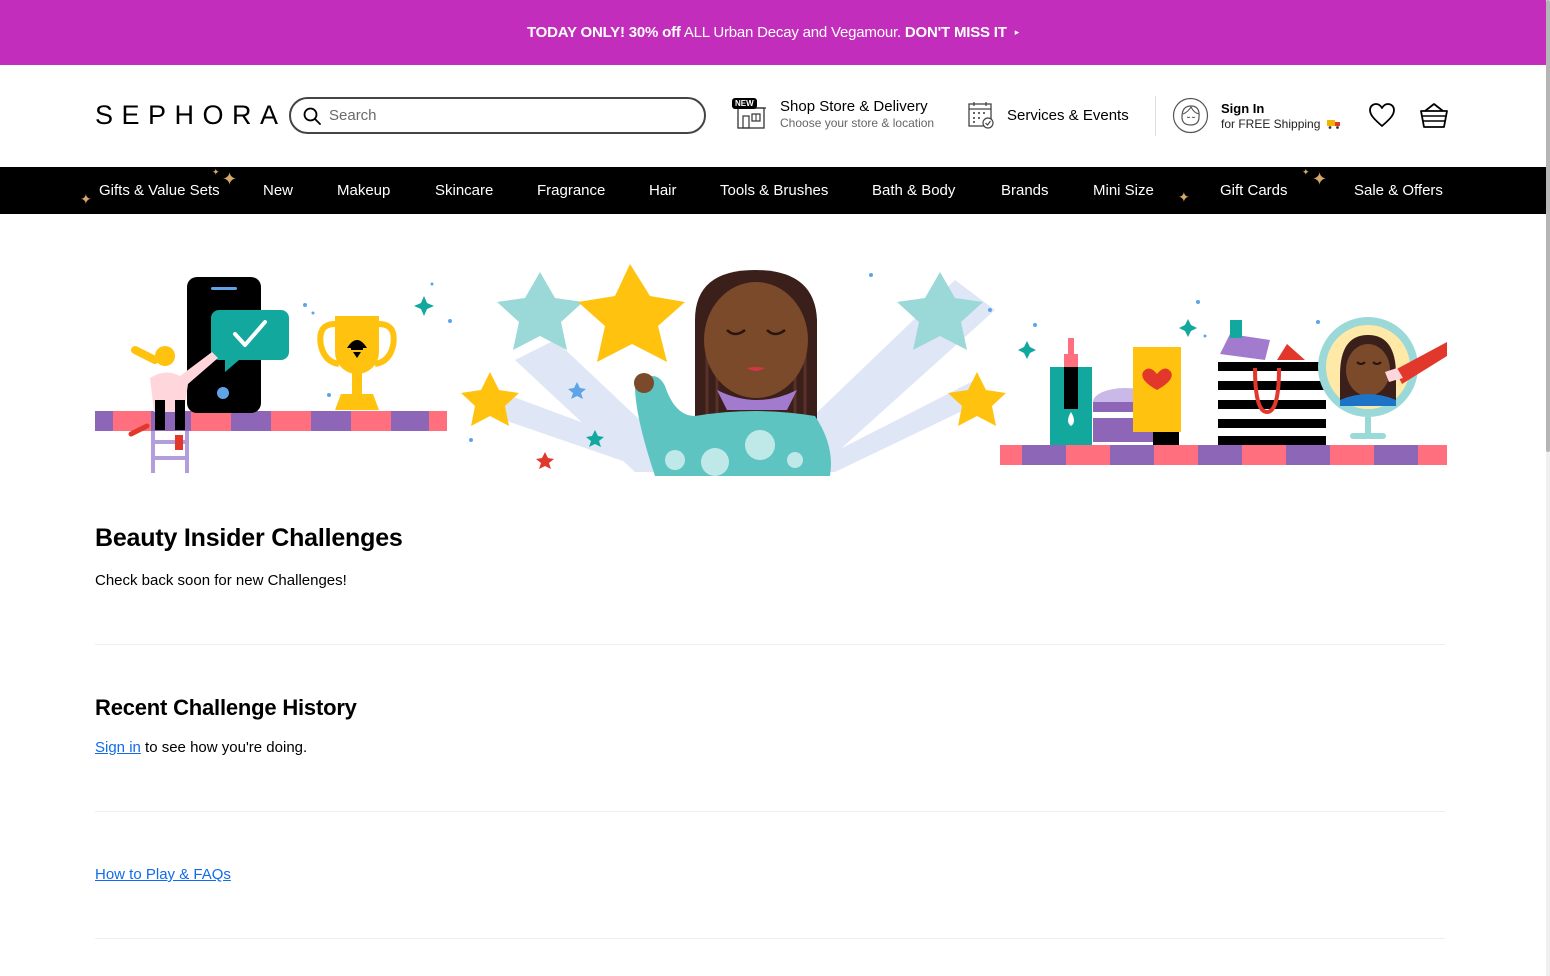 The image size is (1550, 976). I want to click on nav-new: New, so click(278, 190).